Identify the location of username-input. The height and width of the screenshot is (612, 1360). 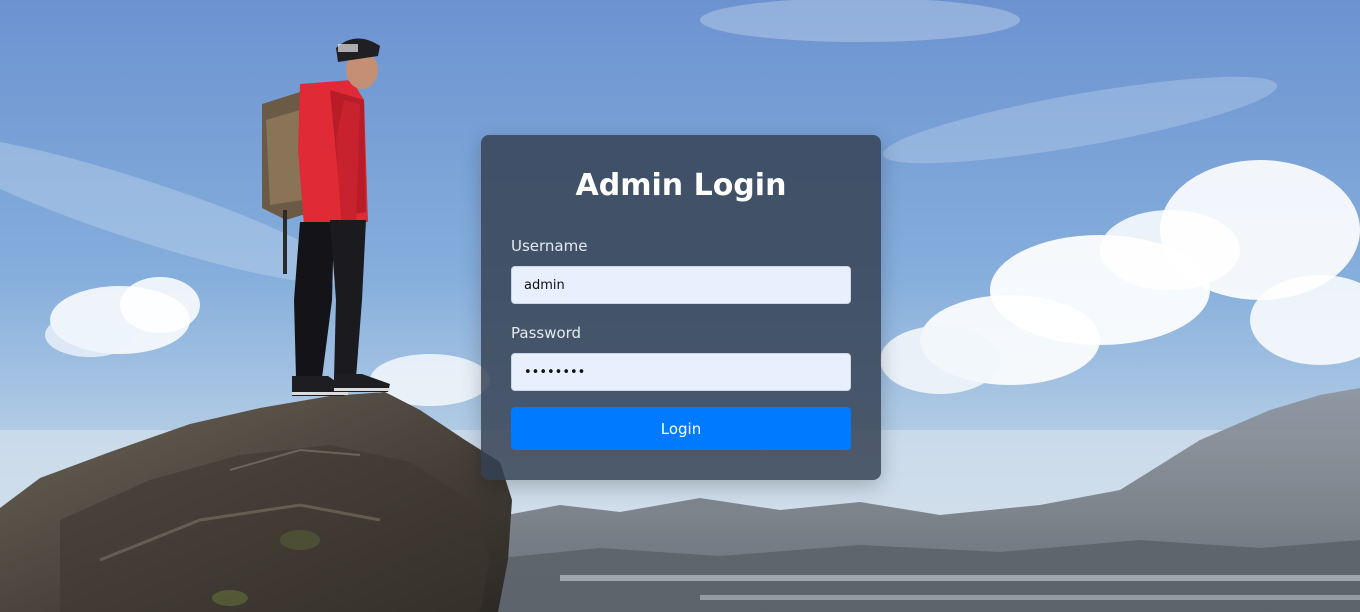
(681, 285).